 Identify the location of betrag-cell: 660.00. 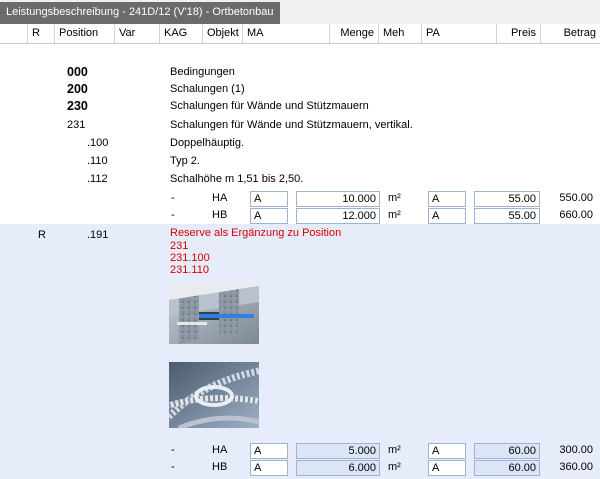
(576, 215).